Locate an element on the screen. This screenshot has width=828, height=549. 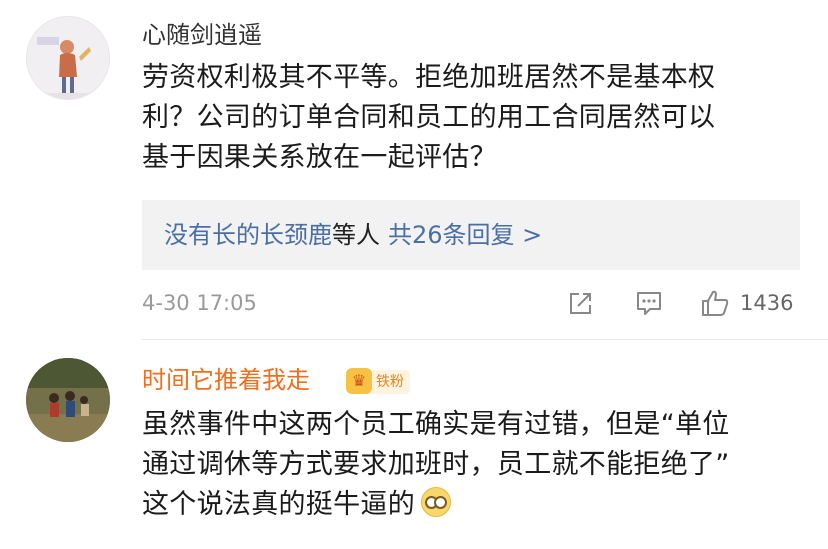
username: 时间它推着我走 is located at coordinates (226, 380).